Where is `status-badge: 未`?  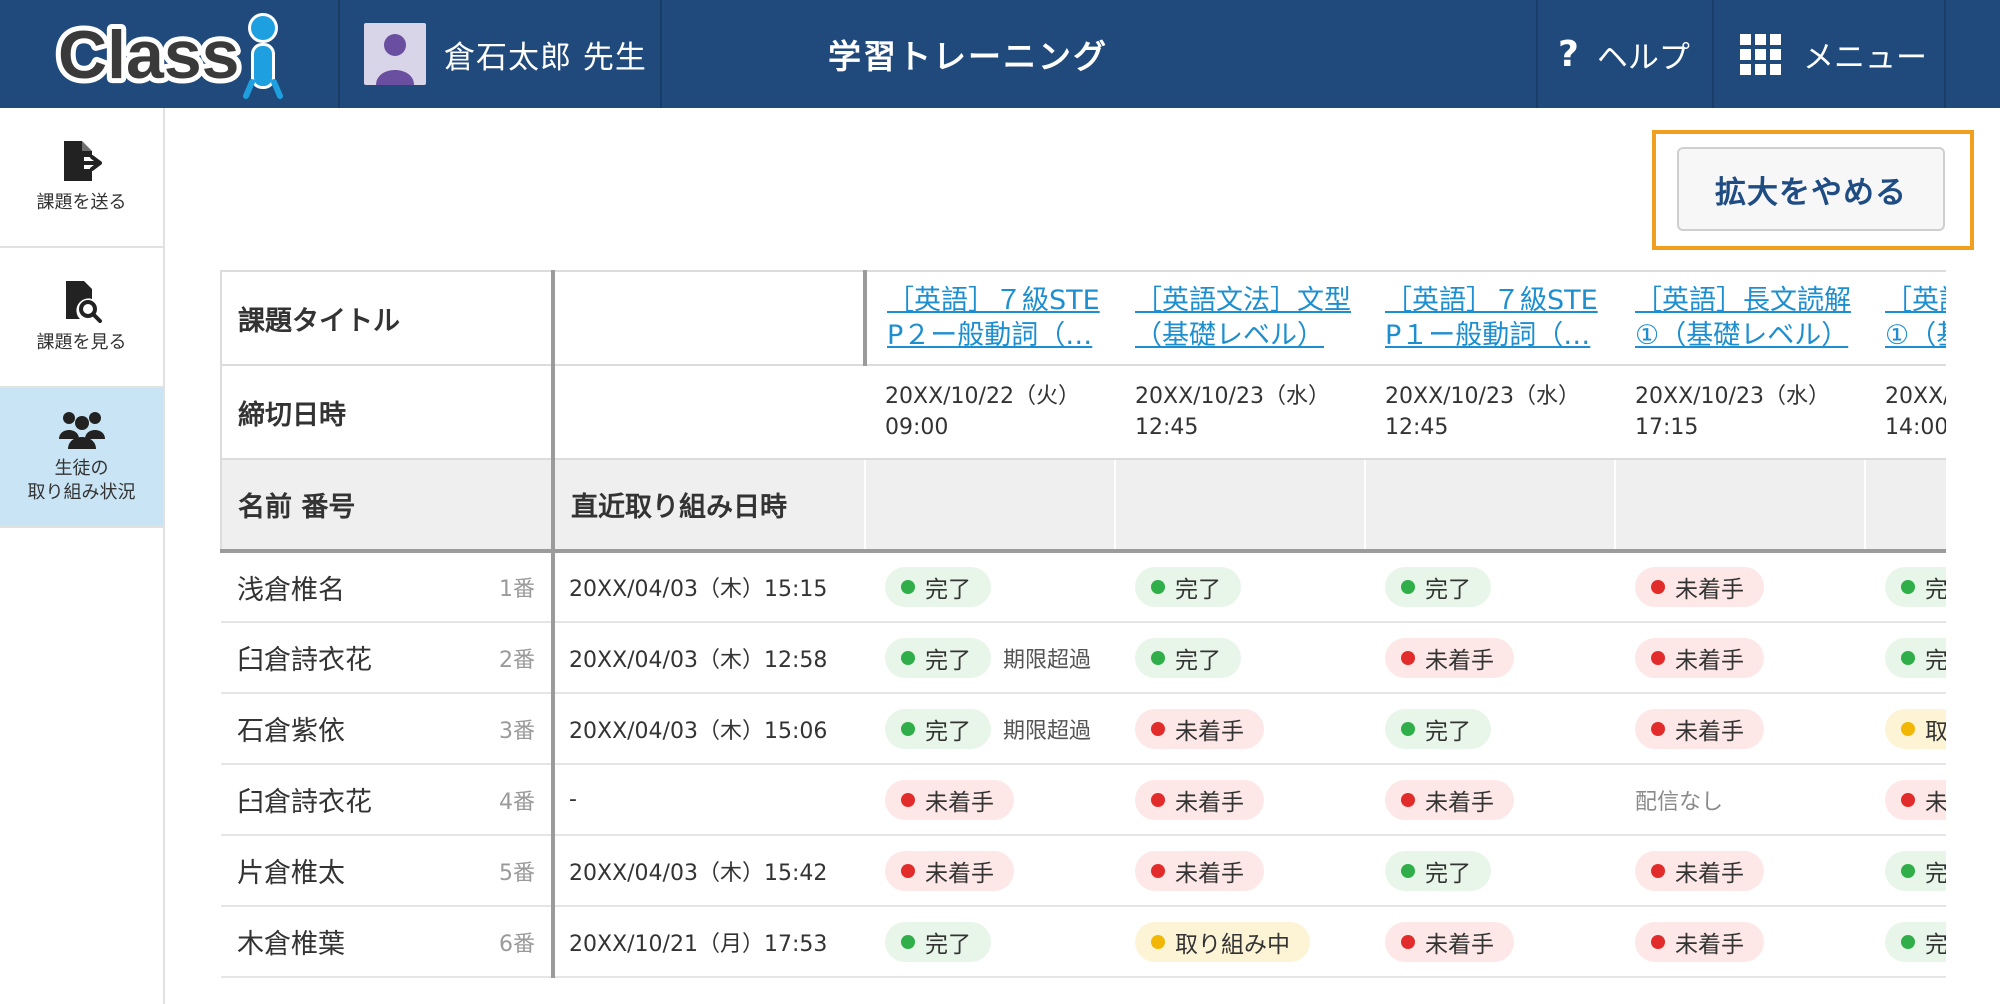 status-badge: 未 is located at coordinates (1915, 799).